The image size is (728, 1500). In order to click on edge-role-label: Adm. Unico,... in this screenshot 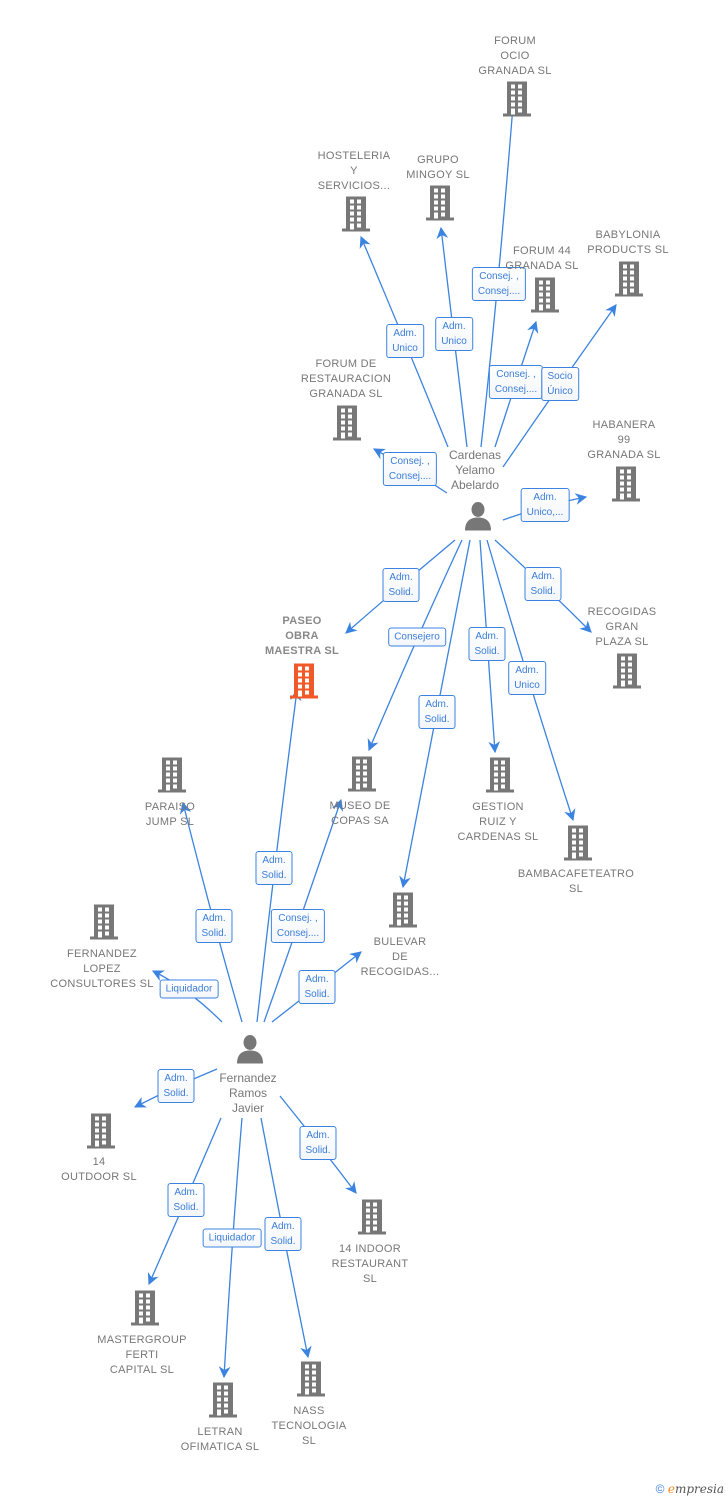, I will do `click(545, 505)`.